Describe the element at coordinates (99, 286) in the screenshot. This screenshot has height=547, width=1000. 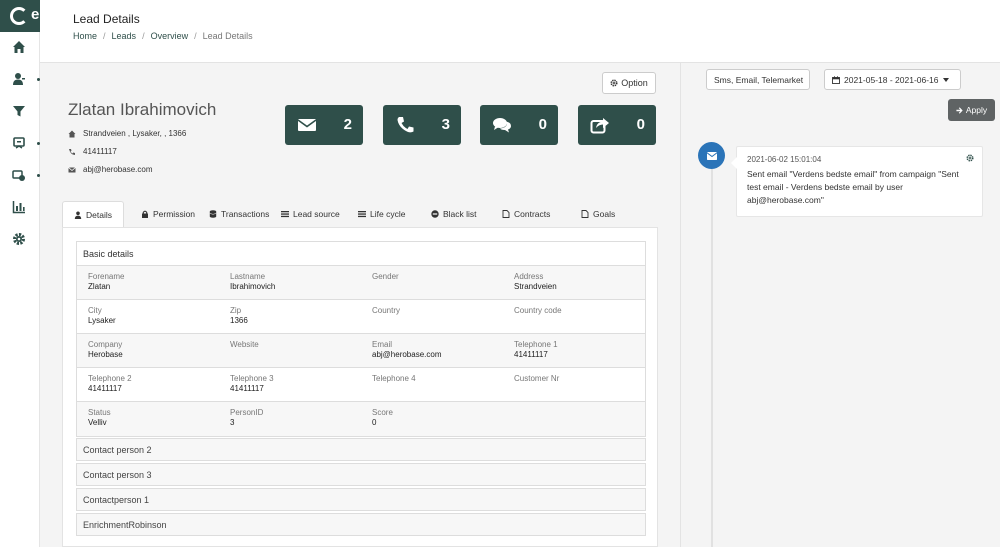
I see `field-value: Zlatan` at that location.